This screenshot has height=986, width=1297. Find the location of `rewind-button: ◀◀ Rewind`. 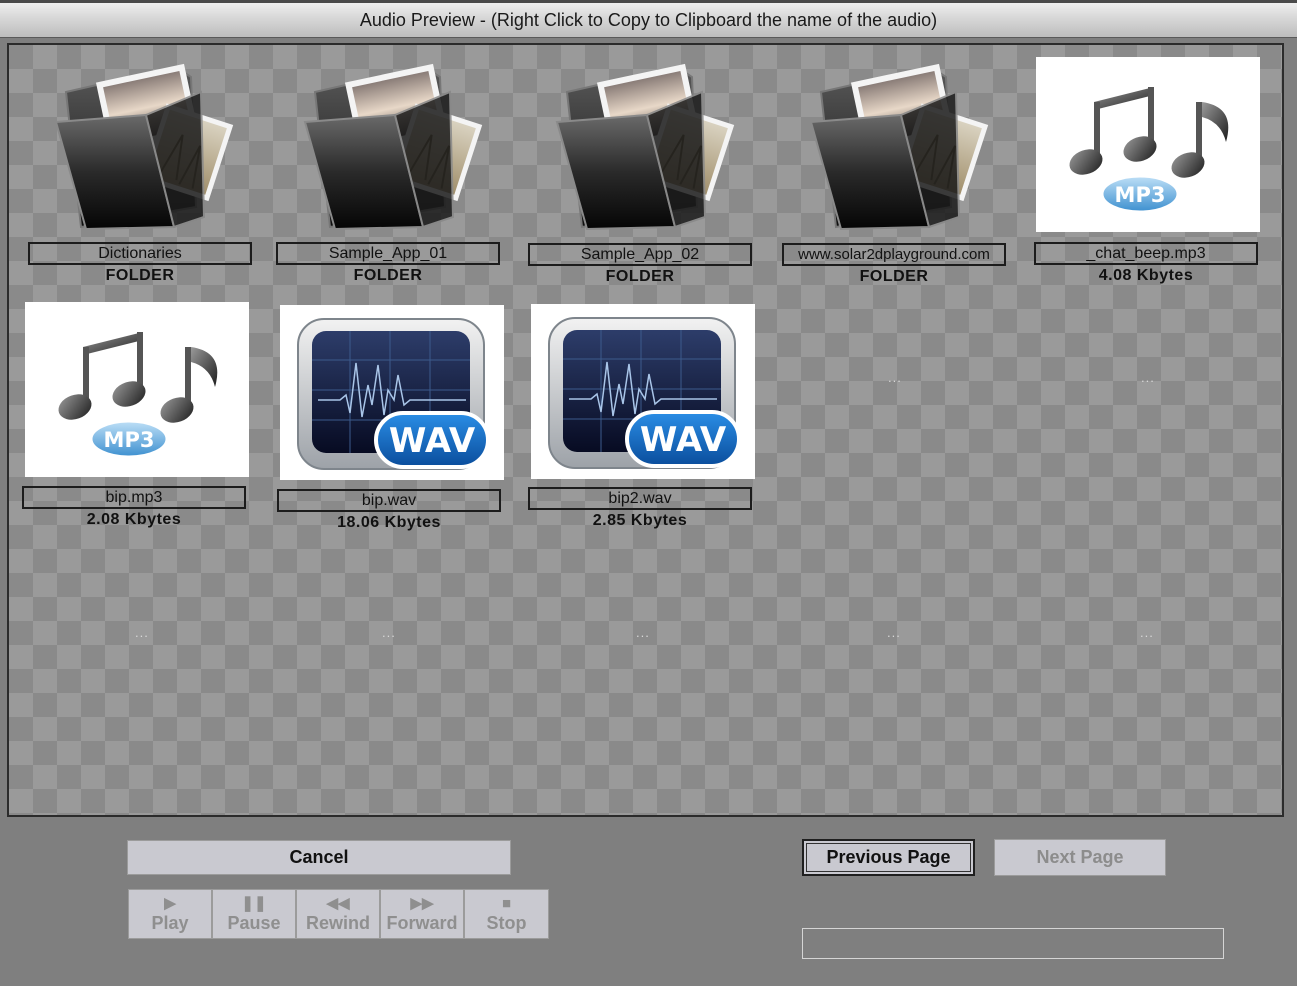

rewind-button: ◀◀ Rewind is located at coordinates (338, 914).